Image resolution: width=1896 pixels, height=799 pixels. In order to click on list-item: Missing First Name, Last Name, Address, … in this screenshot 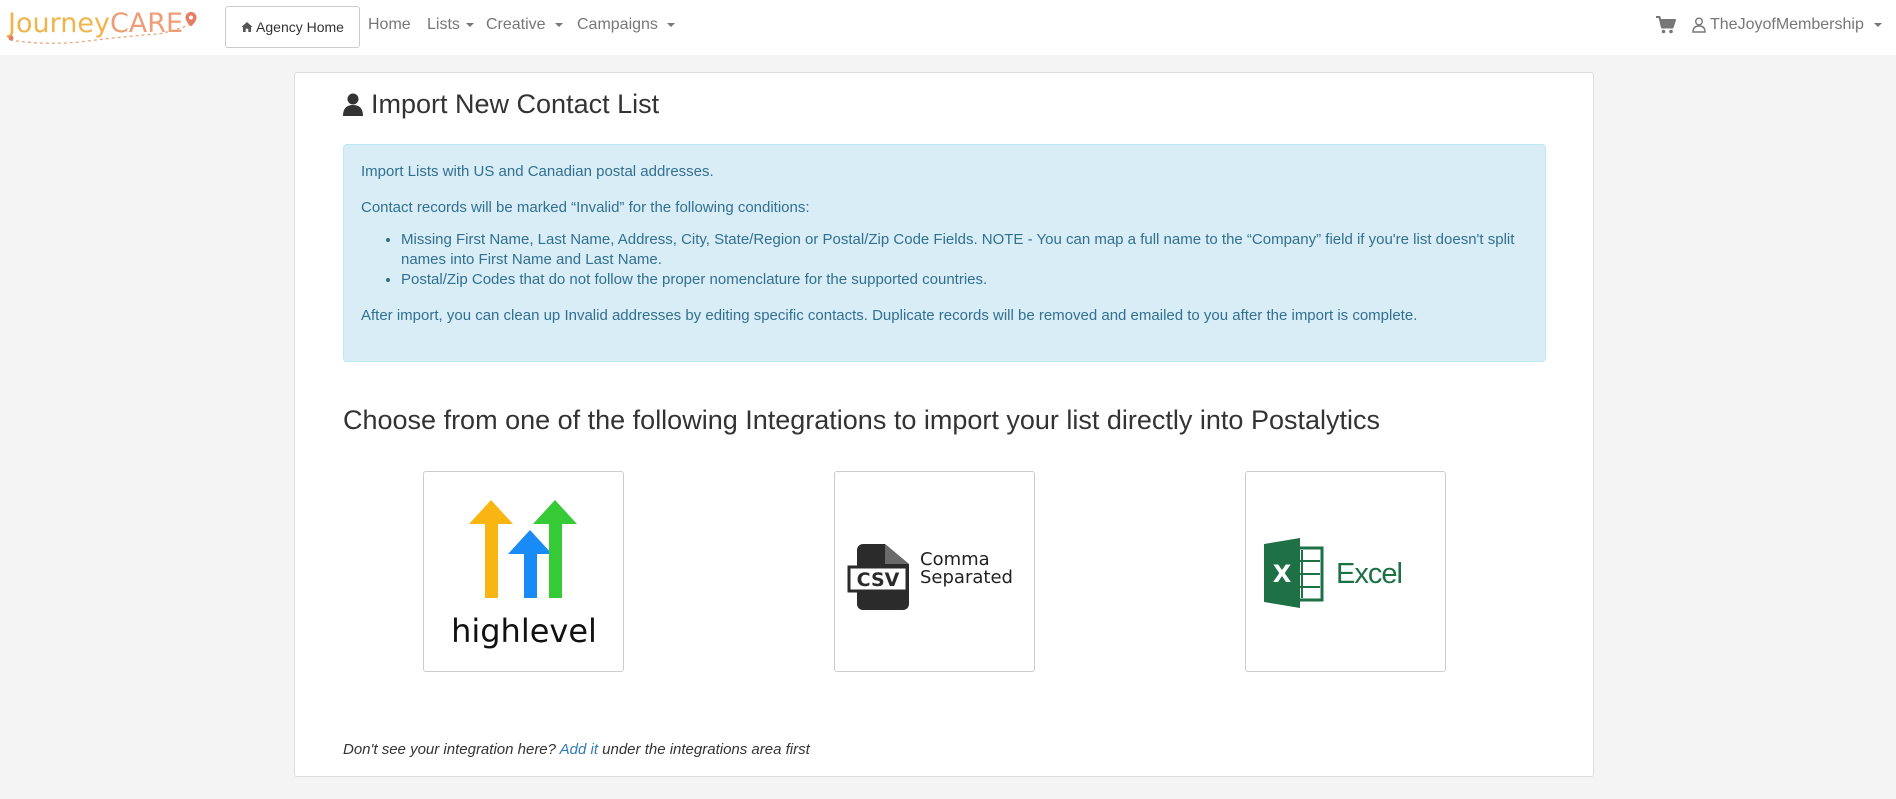, I will do `click(964, 250)`.